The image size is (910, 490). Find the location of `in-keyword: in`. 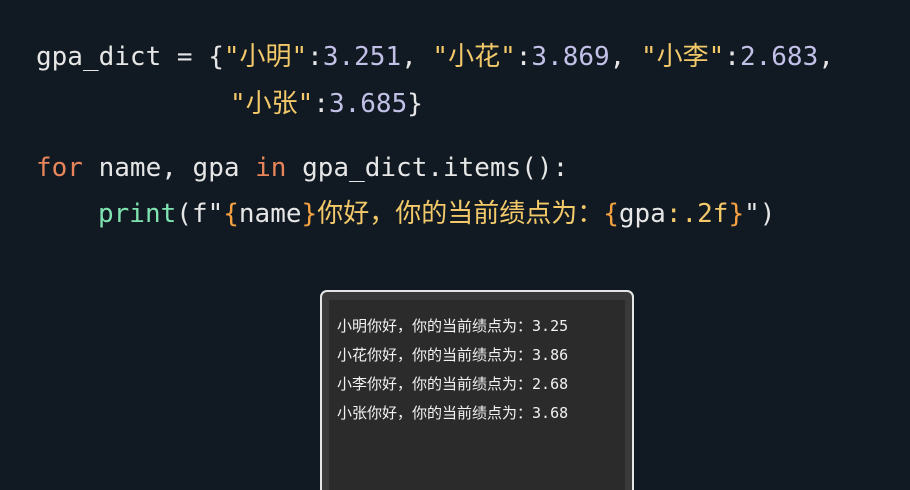

in-keyword: in is located at coordinates (271, 168).